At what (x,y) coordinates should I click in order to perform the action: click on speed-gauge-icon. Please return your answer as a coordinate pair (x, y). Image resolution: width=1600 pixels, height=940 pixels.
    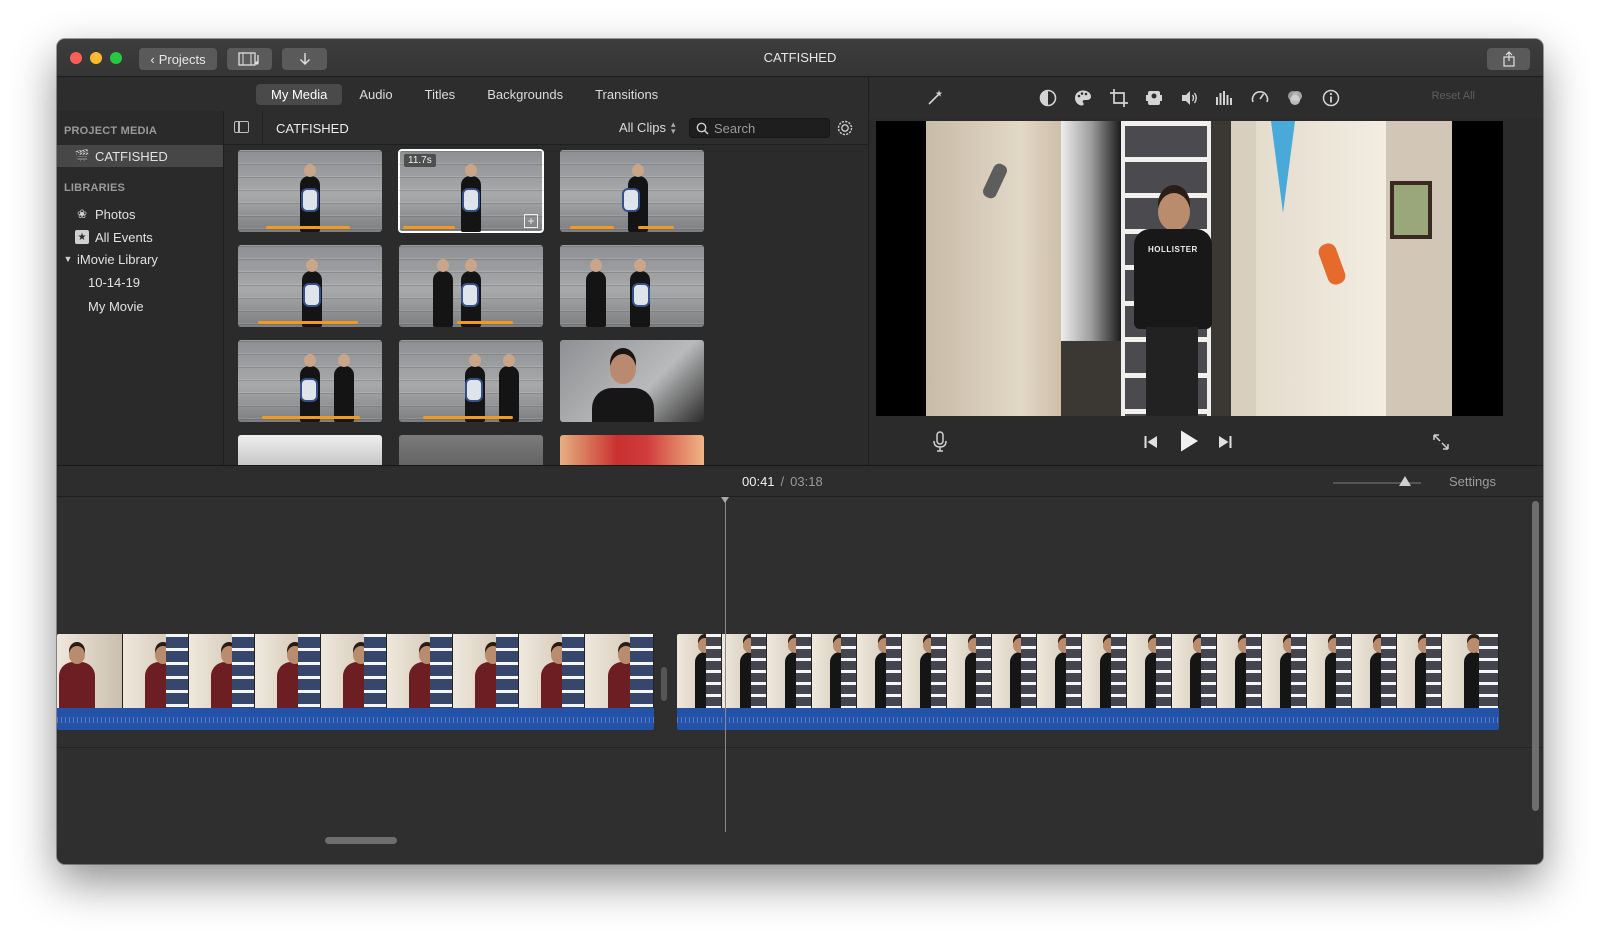
    Looking at the image, I should click on (1260, 98).